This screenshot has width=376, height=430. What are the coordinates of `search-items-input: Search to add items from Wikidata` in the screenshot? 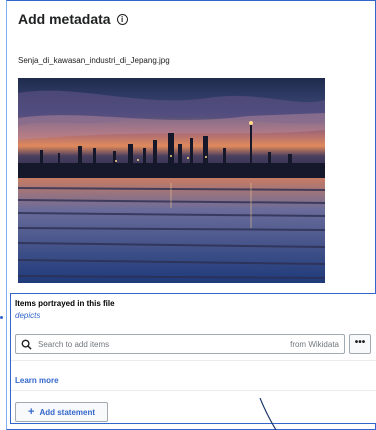 It's located at (180, 344).